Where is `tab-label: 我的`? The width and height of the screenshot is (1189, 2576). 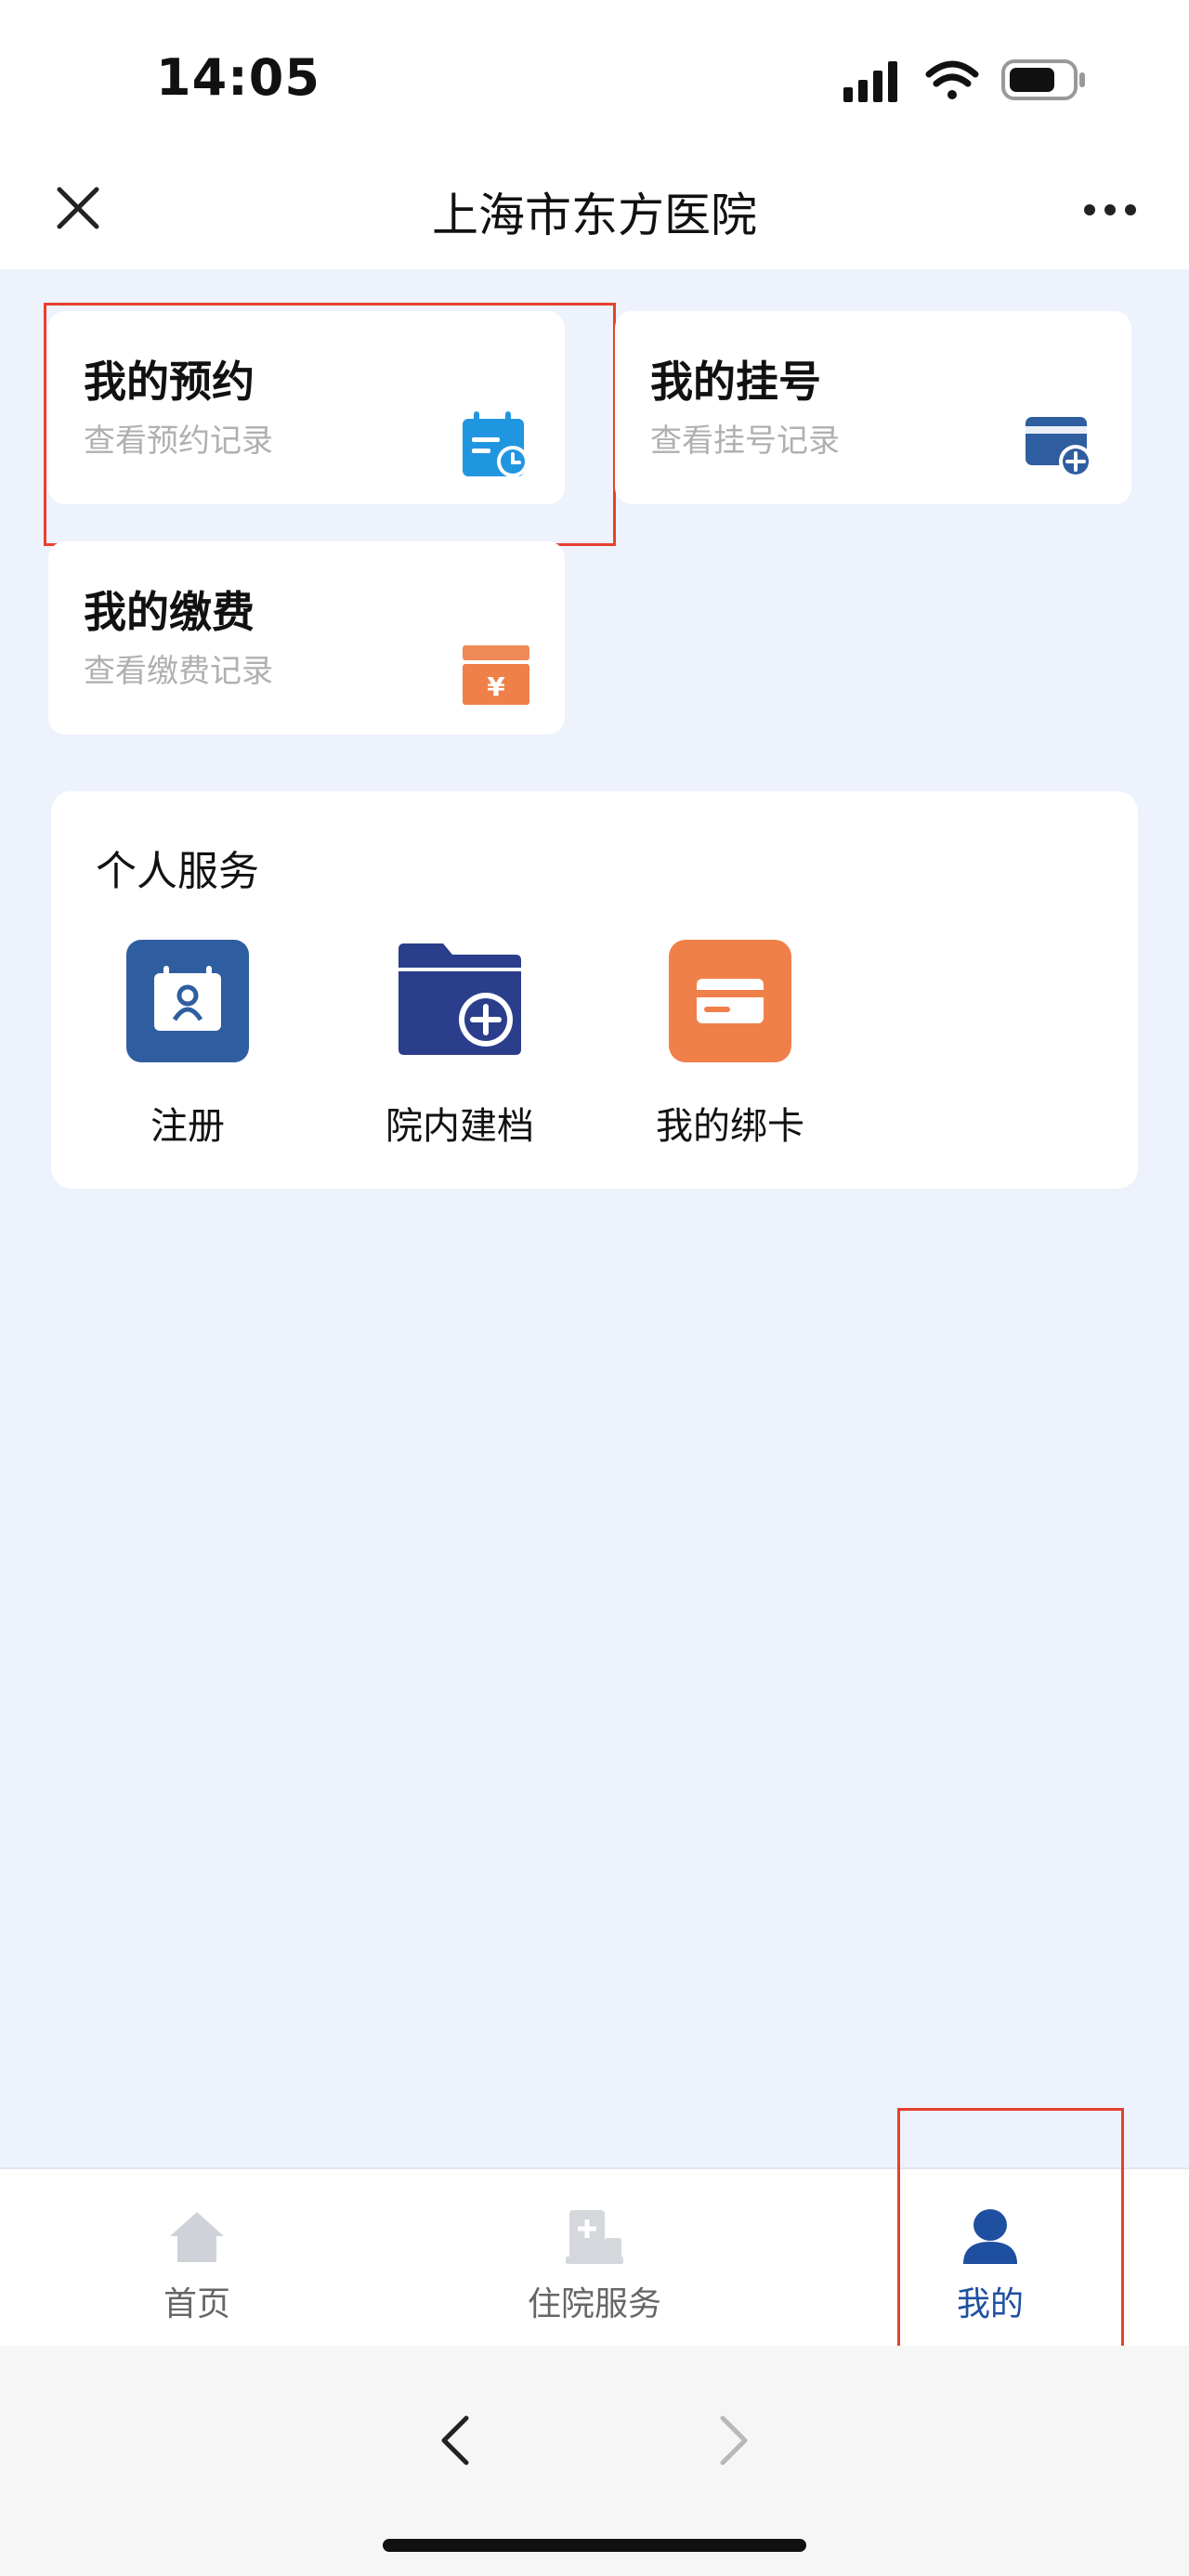 tab-label: 我的 is located at coordinates (990, 2304).